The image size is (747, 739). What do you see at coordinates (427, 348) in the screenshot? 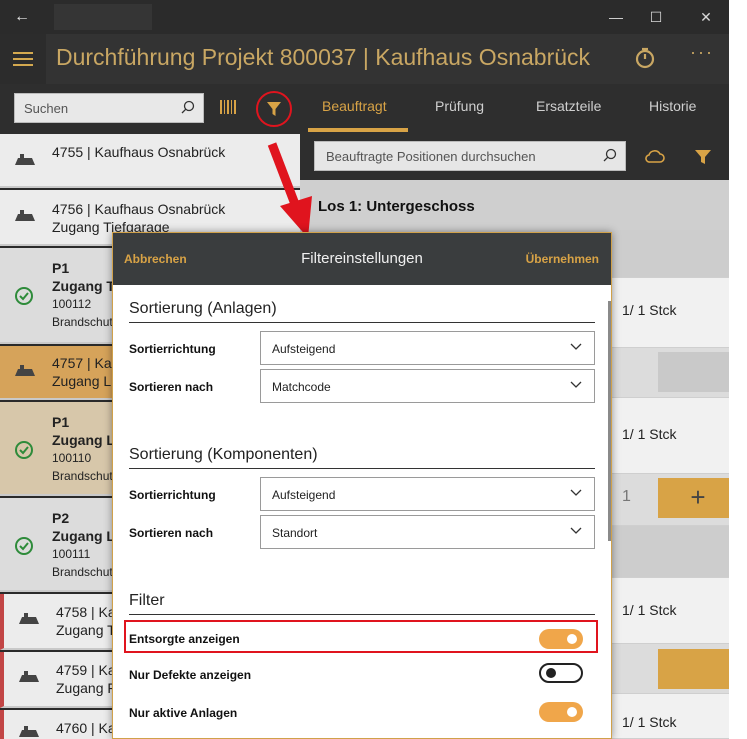
I see `assets-sort-direction-select: Aufsteigend` at bounding box center [427, 348].